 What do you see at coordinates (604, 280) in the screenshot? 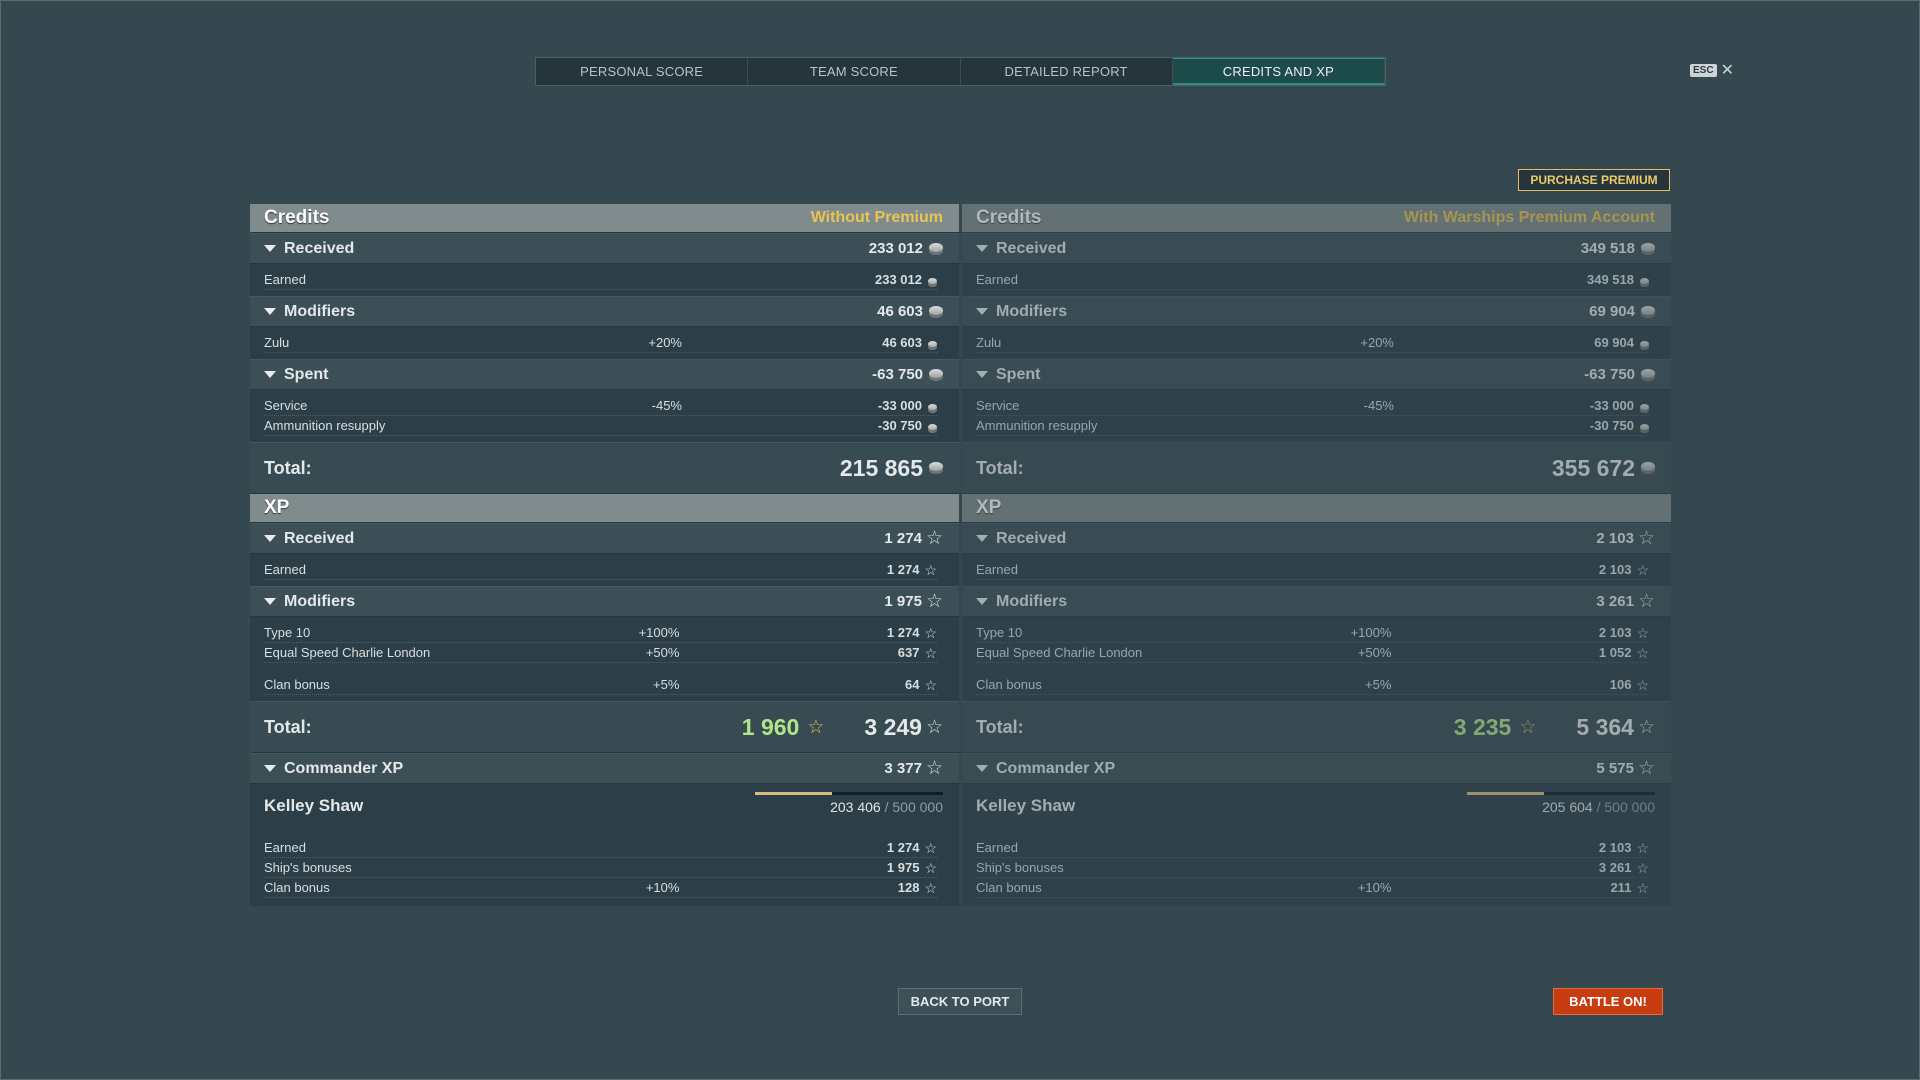
I see `group-items: Earned 233 012` at bounding box center [604, 280].